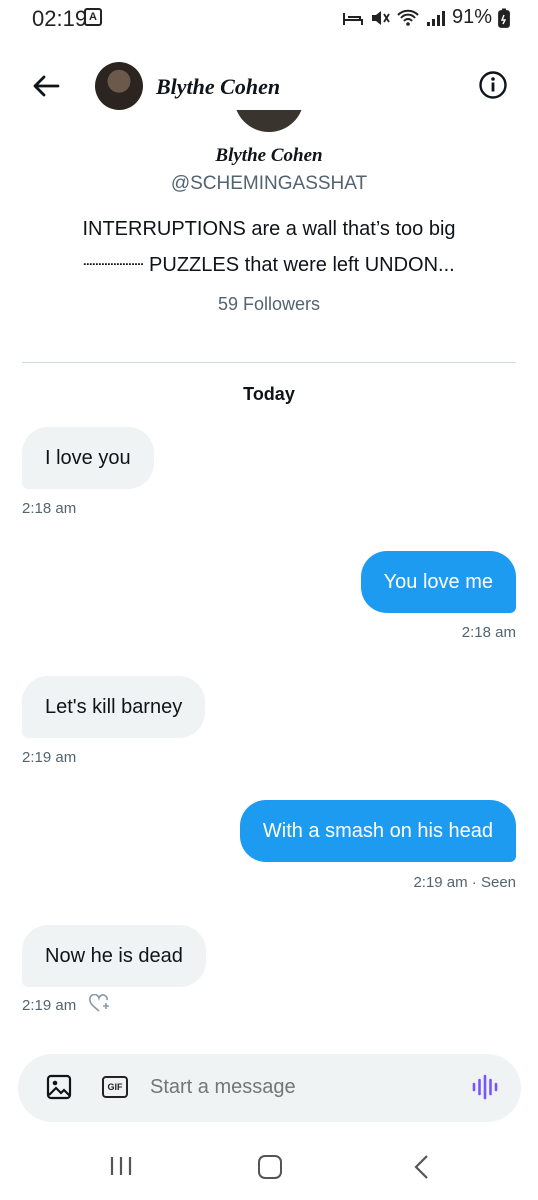  What do you see at coordinates (269, 155) in the screenshot?
I see `profile-name: Blythe Cohen` at bounding box center [269, 155].